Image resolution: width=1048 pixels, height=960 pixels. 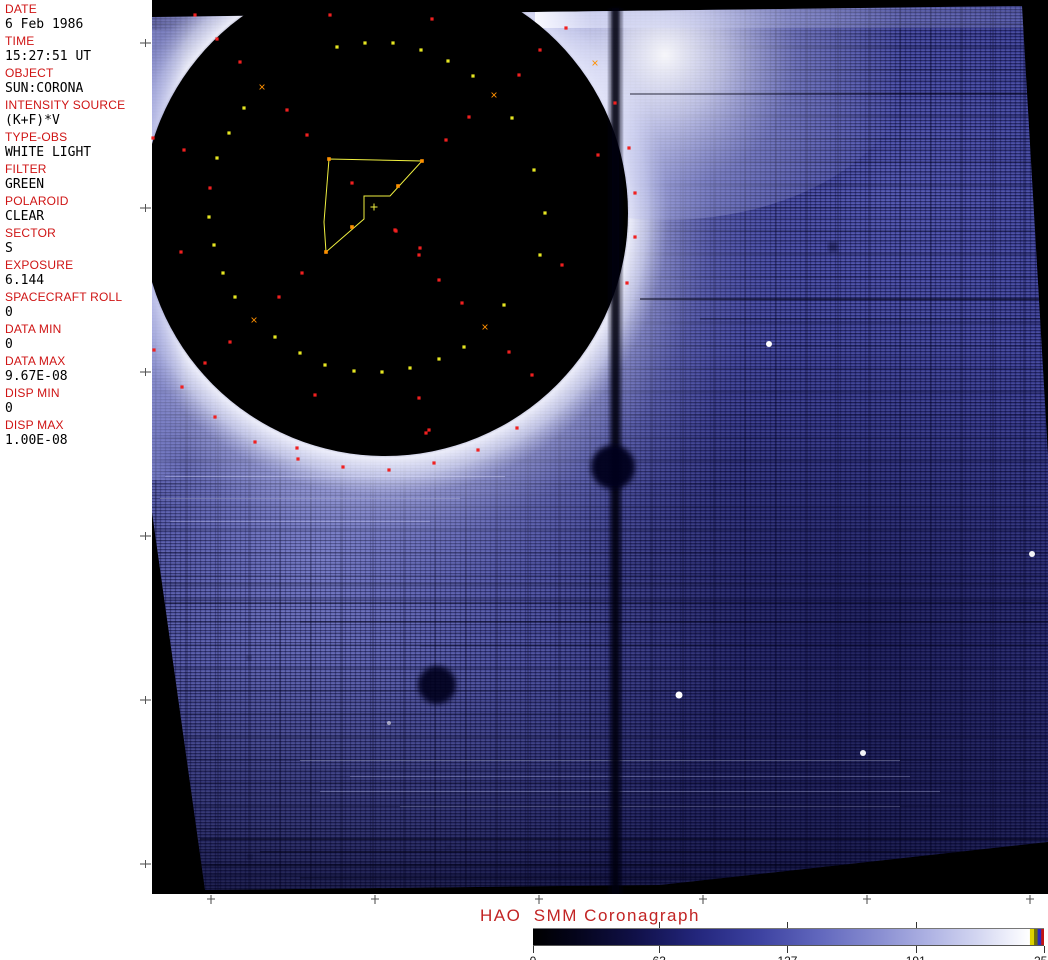 What do you see at coordinates (21, 9) in the screenshot?
I see `field-label: DATE` at bounding box center [21, 9].